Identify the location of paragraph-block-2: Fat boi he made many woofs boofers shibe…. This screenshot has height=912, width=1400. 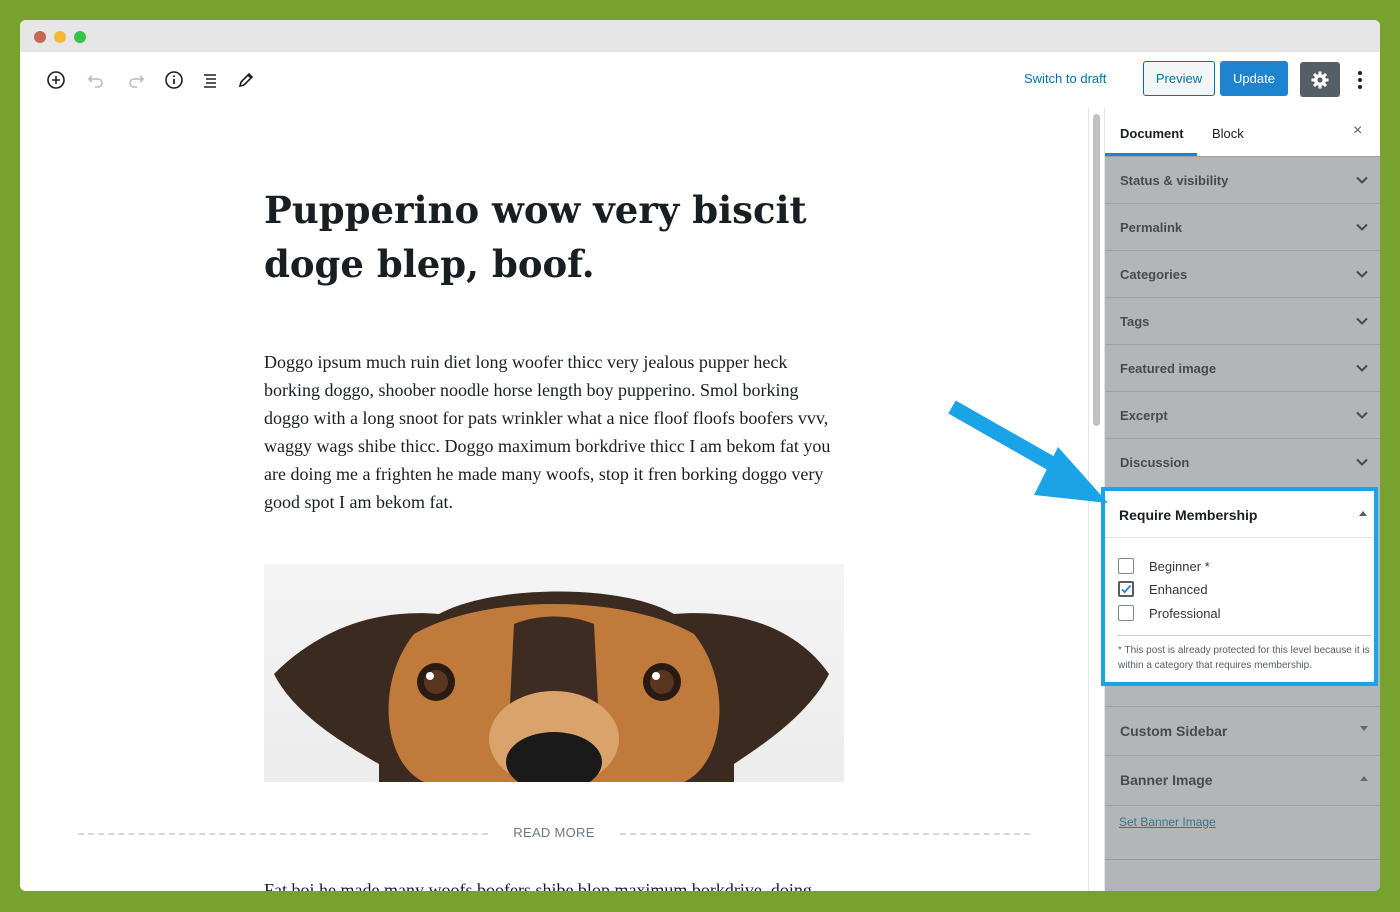
(564, 883).